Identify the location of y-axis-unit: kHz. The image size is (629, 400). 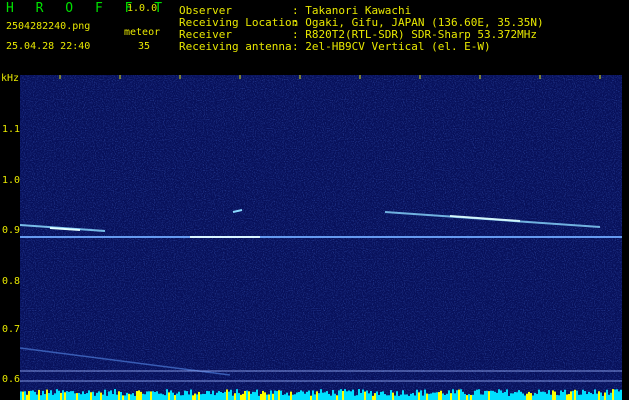
(10, 78).